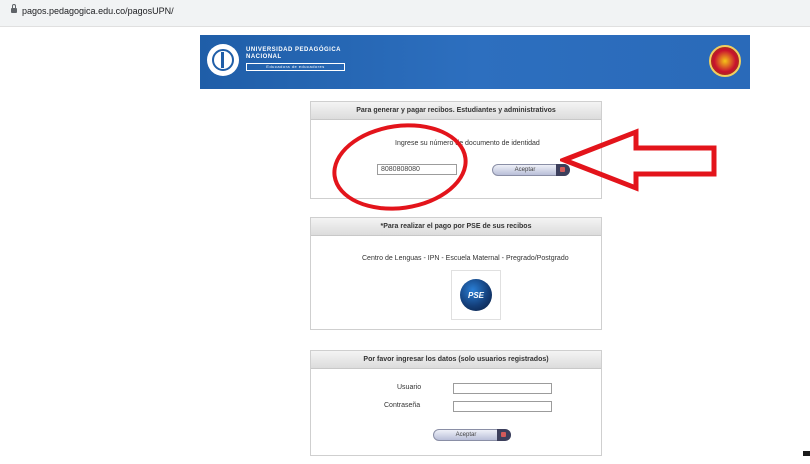 This screenshot has height=464, width=810. Describe the element at coordinates (725, 61) in the screenshot. I see `colombia-seal-icon` at that location.